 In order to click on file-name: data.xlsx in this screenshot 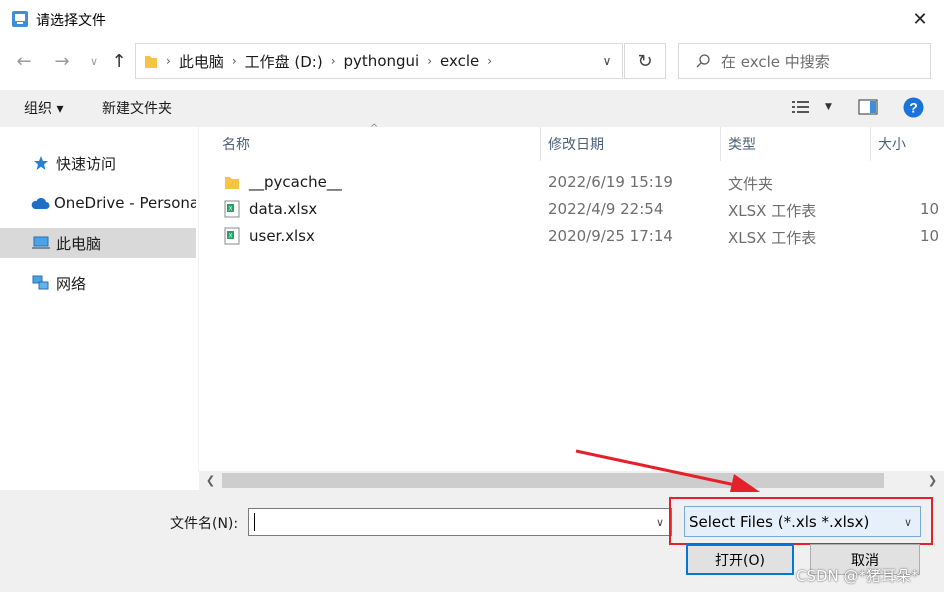, I will do `click(283, 209)`.